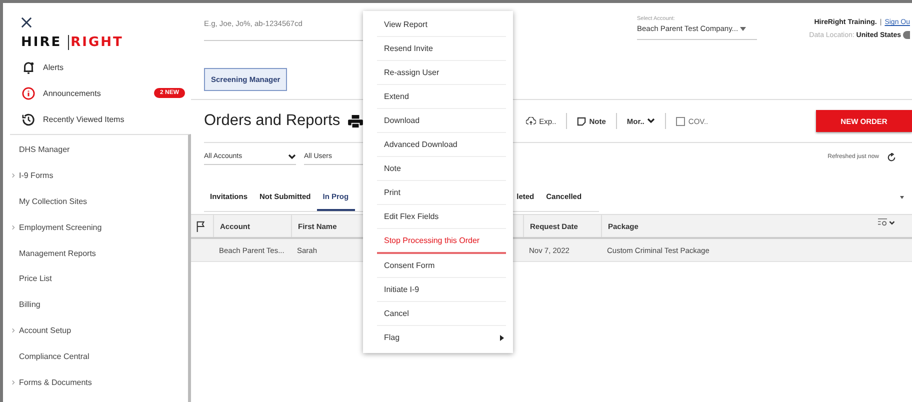  I want to click on nav-item: Account Setup, so click(45, 330).